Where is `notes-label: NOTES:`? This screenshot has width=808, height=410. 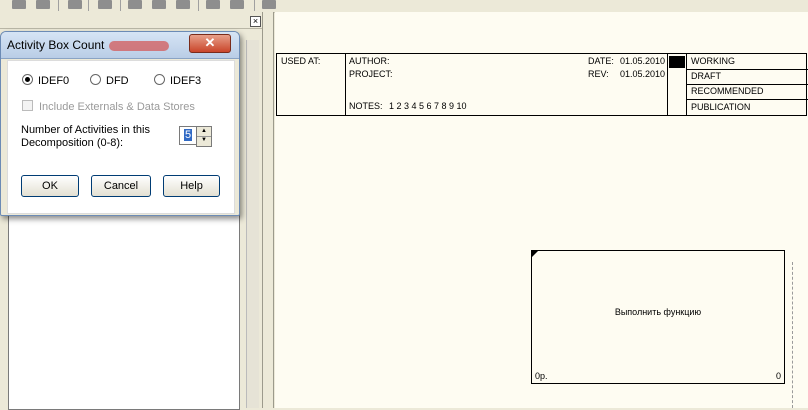
notes-label: NOTES: is located at coordinates (366, 106).